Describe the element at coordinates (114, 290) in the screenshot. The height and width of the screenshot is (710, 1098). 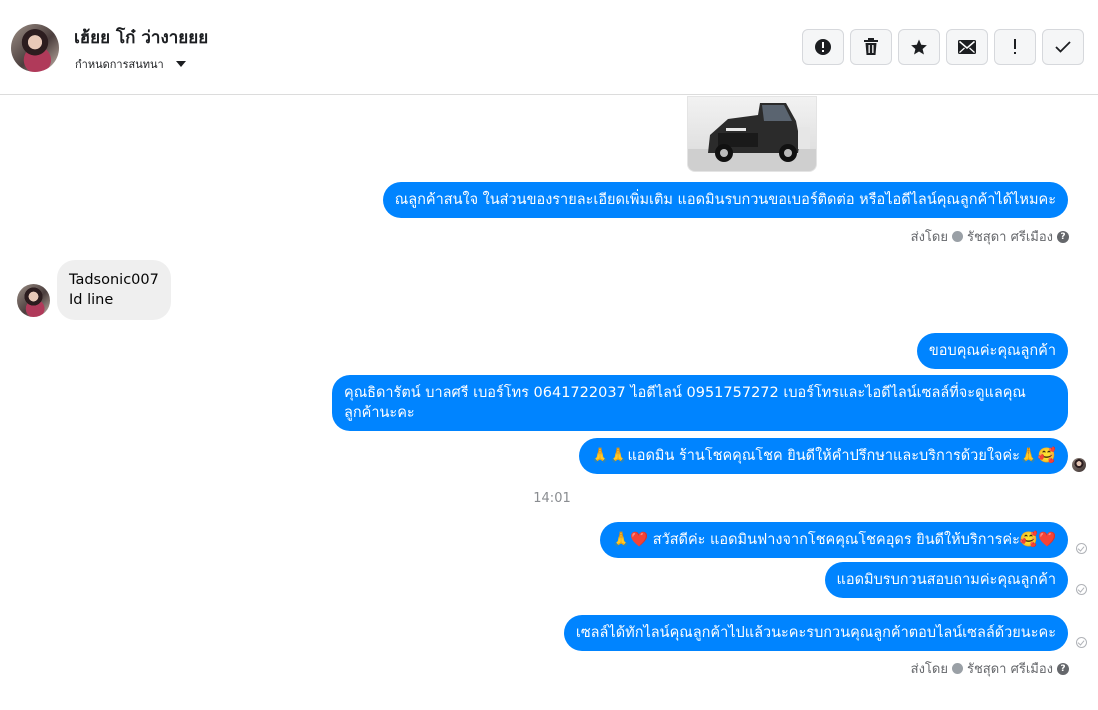
I see `incoming-message: Tadsonic007 Id line` at that location.